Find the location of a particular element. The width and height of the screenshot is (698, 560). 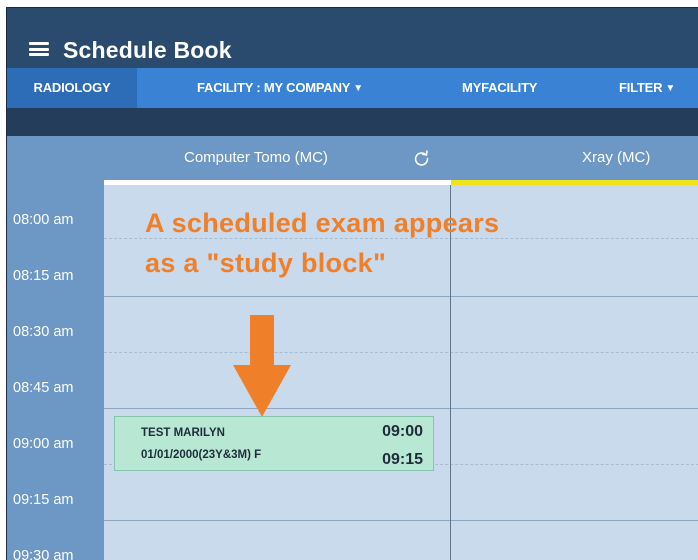

menu-icon is located at coordinates (39, 49).